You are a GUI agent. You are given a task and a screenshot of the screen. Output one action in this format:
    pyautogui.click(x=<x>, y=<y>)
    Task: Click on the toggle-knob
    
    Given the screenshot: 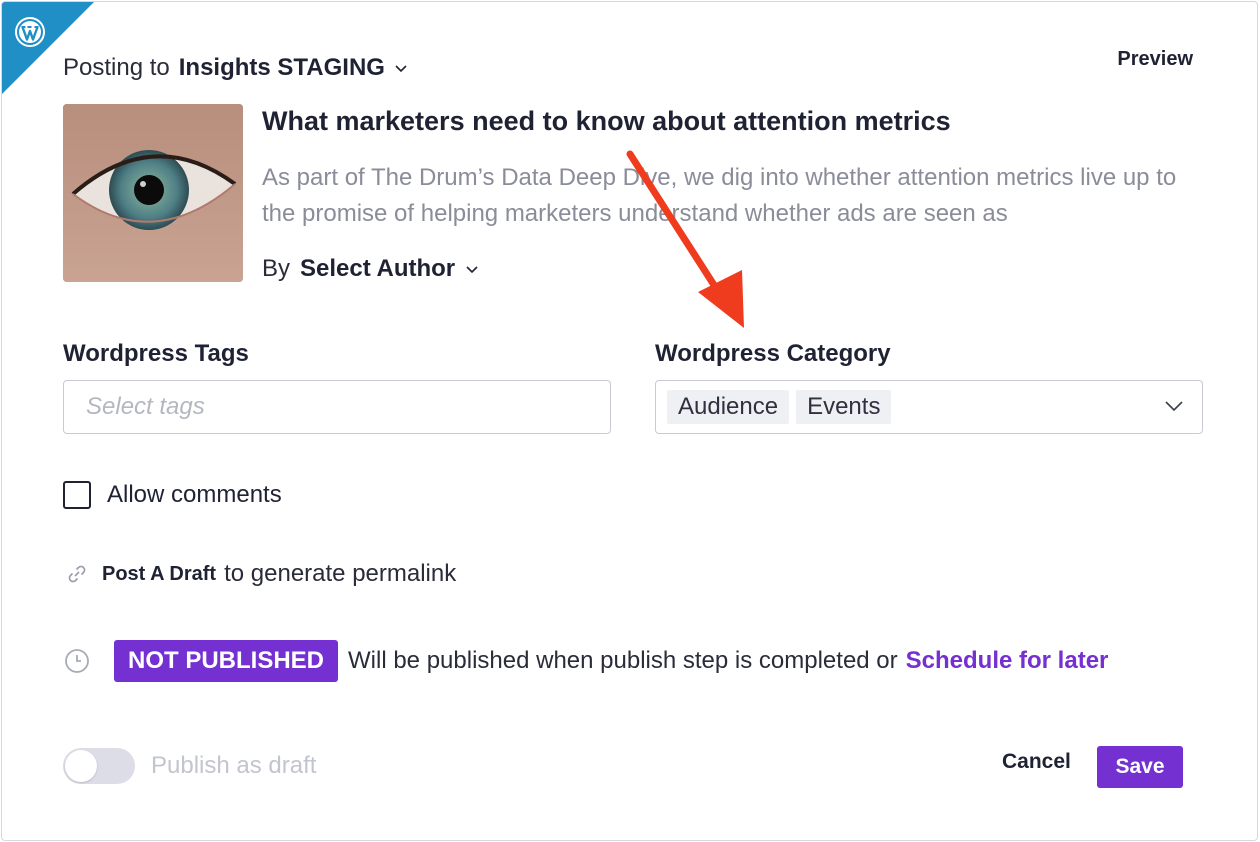 What is the action you would take?
    pyautogui.click(x=81, y=766)
    